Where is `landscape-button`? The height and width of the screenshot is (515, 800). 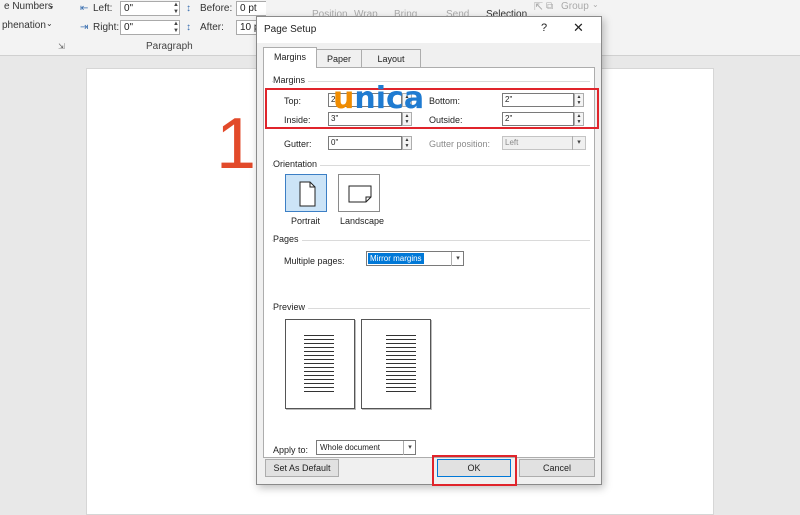
landscape-button is located at coordinates (359, 193).